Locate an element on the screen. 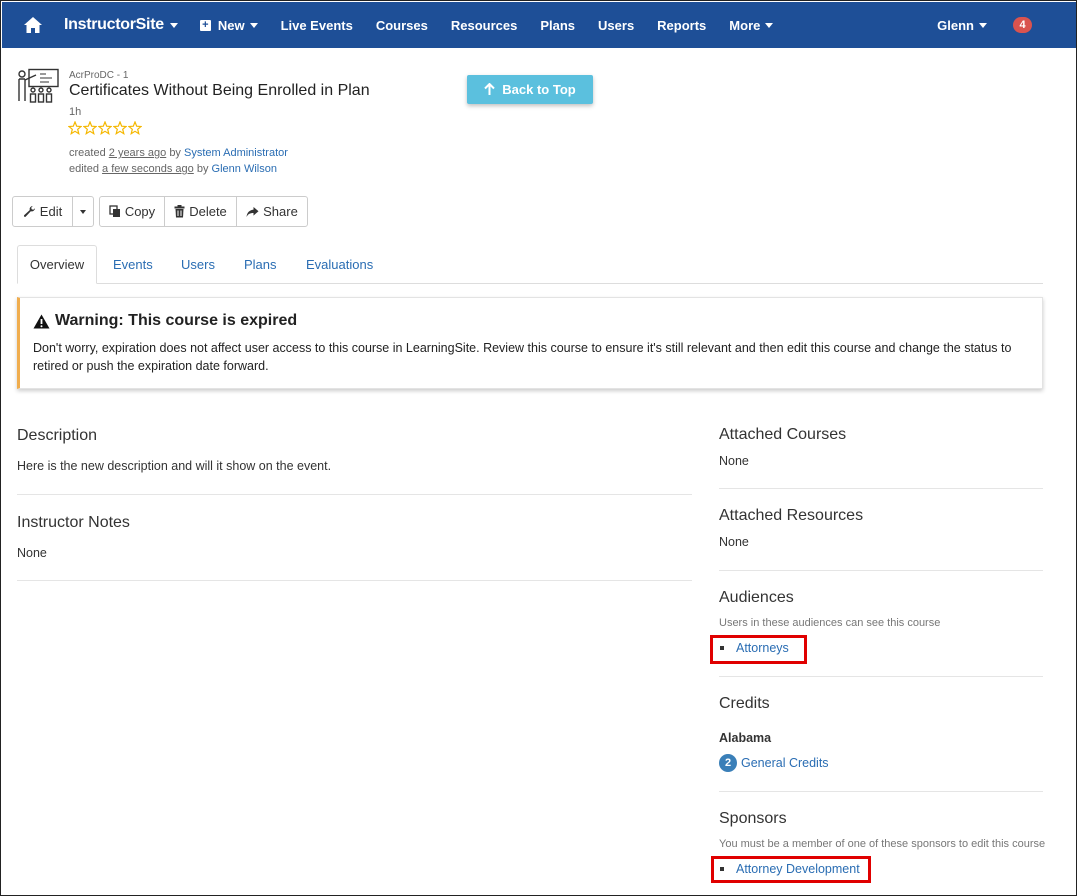 Image resolution: width=1077 pixels, height=896 pixels. arrow-up-icon is located at coordinates (489, 89).